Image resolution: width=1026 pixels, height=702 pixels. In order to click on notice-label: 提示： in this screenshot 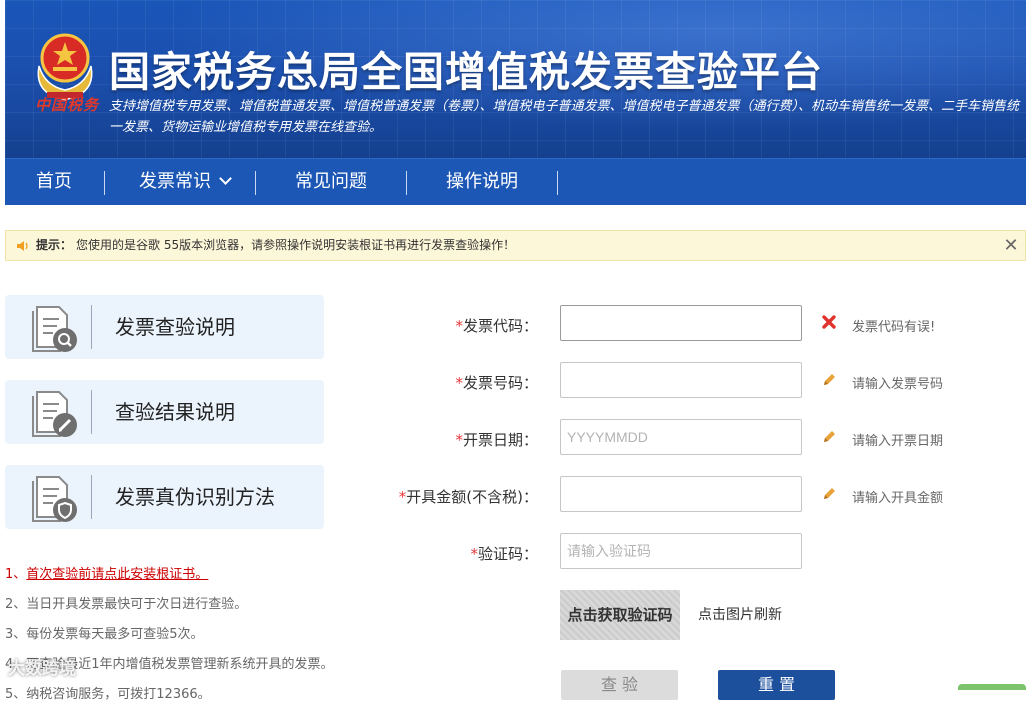, I will do `click(54, 245)`.